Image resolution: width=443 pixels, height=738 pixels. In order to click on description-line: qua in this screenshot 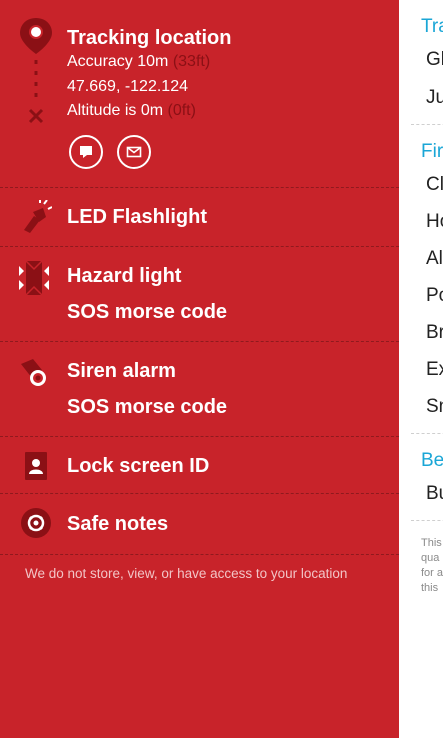, I will do `click(430, 558)`.